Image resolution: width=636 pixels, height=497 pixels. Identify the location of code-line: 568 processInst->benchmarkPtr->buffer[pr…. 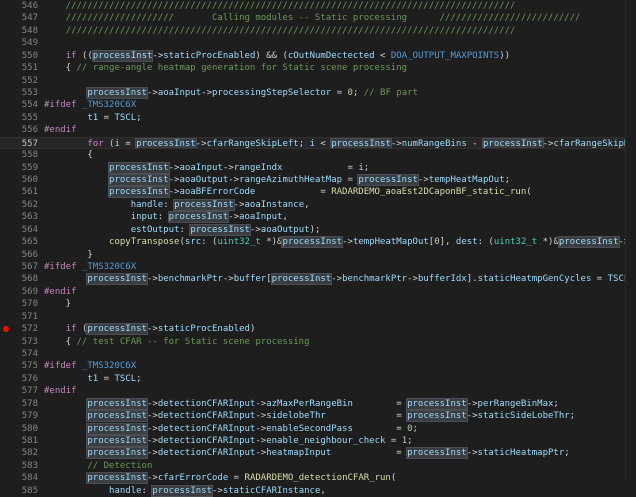
(318, 279).